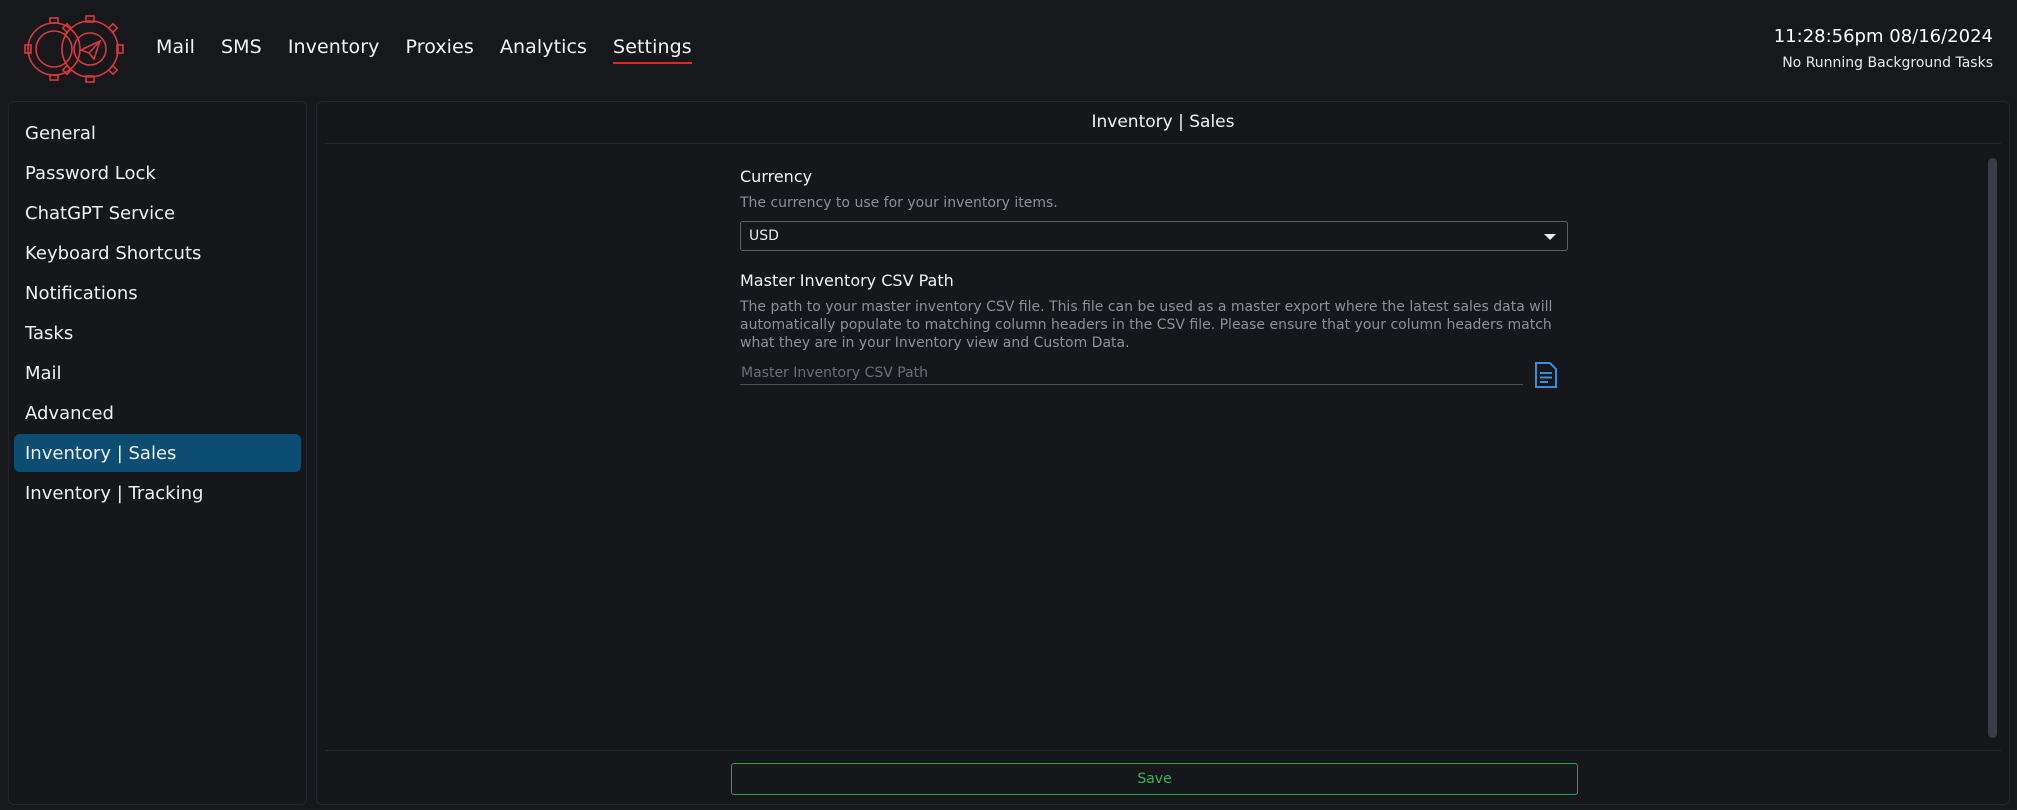 The image size is (2017, 810). Describe the element at coordinates (1546, 375) in the screenshot. I see `file-document-icon` at that location.